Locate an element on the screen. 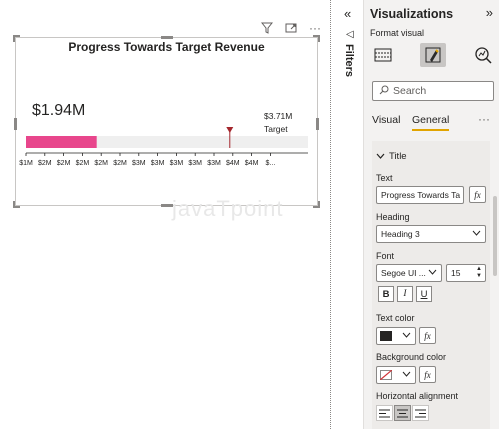 The width and height of the screenshot is (499, 429). viz-tab-icons is located at coordinates (433, 55).